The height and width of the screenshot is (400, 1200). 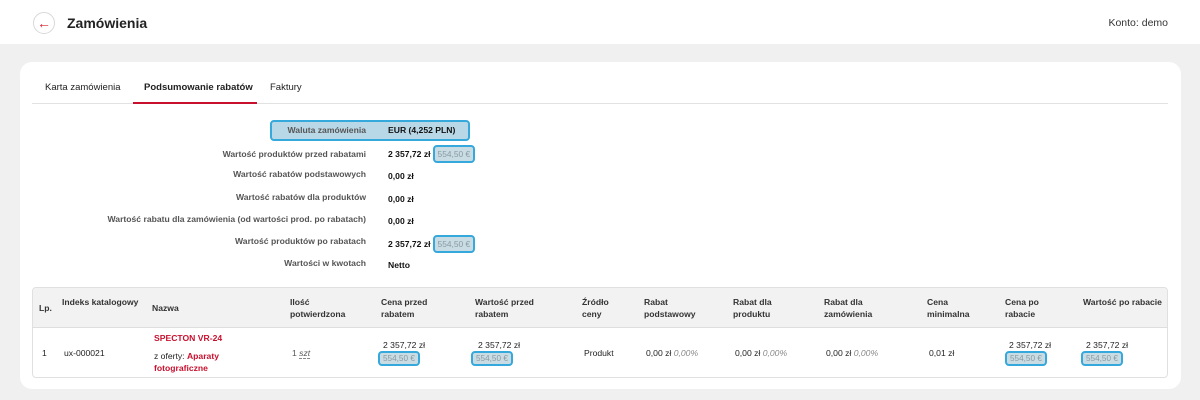 I want to click on cell-index: ux-000021, so click(x=84, y=353).